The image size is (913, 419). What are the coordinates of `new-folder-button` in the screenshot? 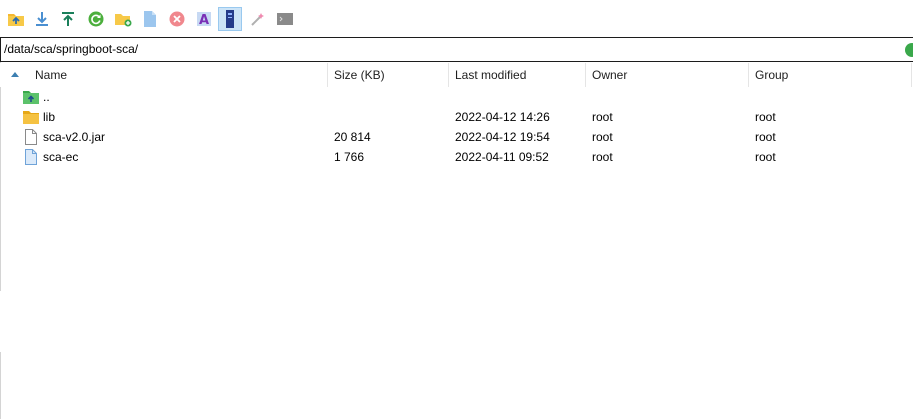 It's located at (123, 19).